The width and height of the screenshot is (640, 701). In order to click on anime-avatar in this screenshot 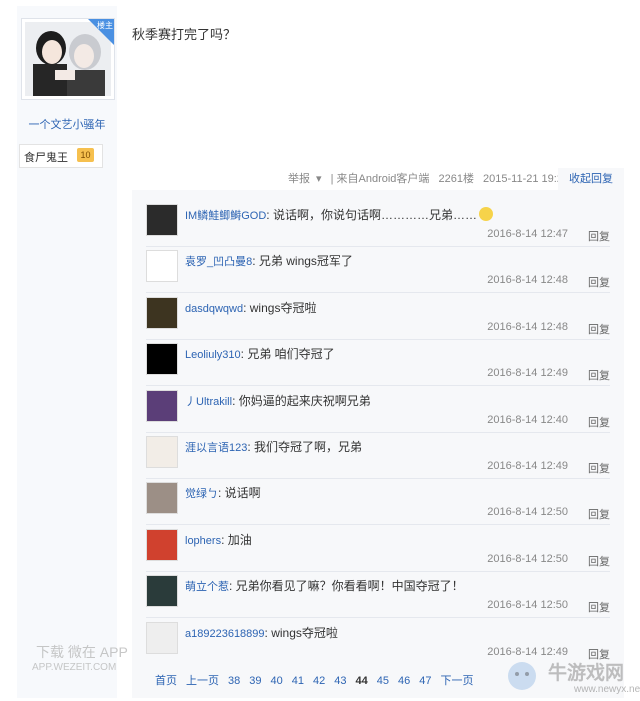, I will do `click(162, 452)`.